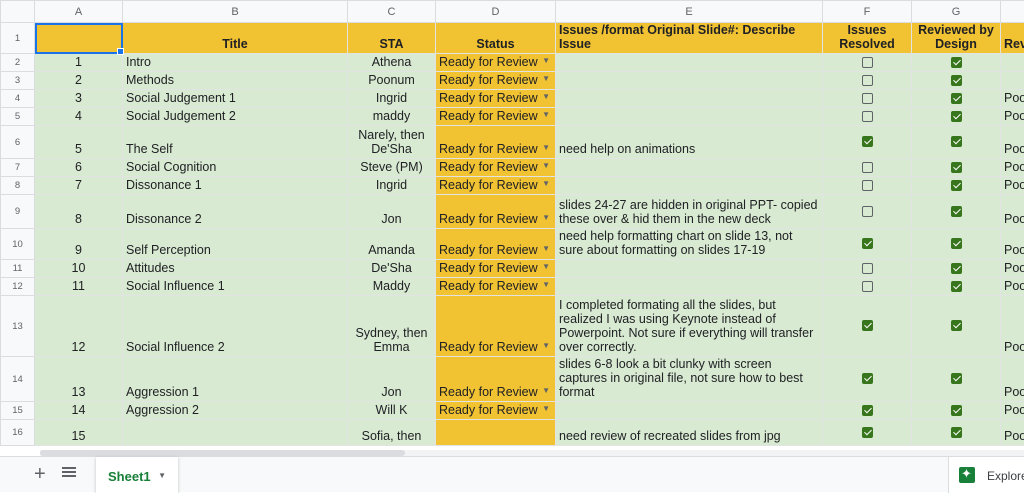  What do you see at coordinates (392, 287) in the screenshot?
I see `sta-cell: Maddy` at bounding box center [392, 287].